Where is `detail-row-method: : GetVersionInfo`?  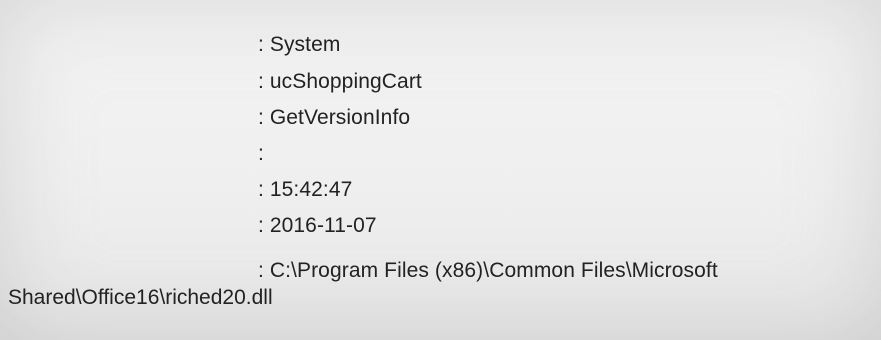
detail-row-method: : GetVersionInfo is located at coordinates (334, 118).